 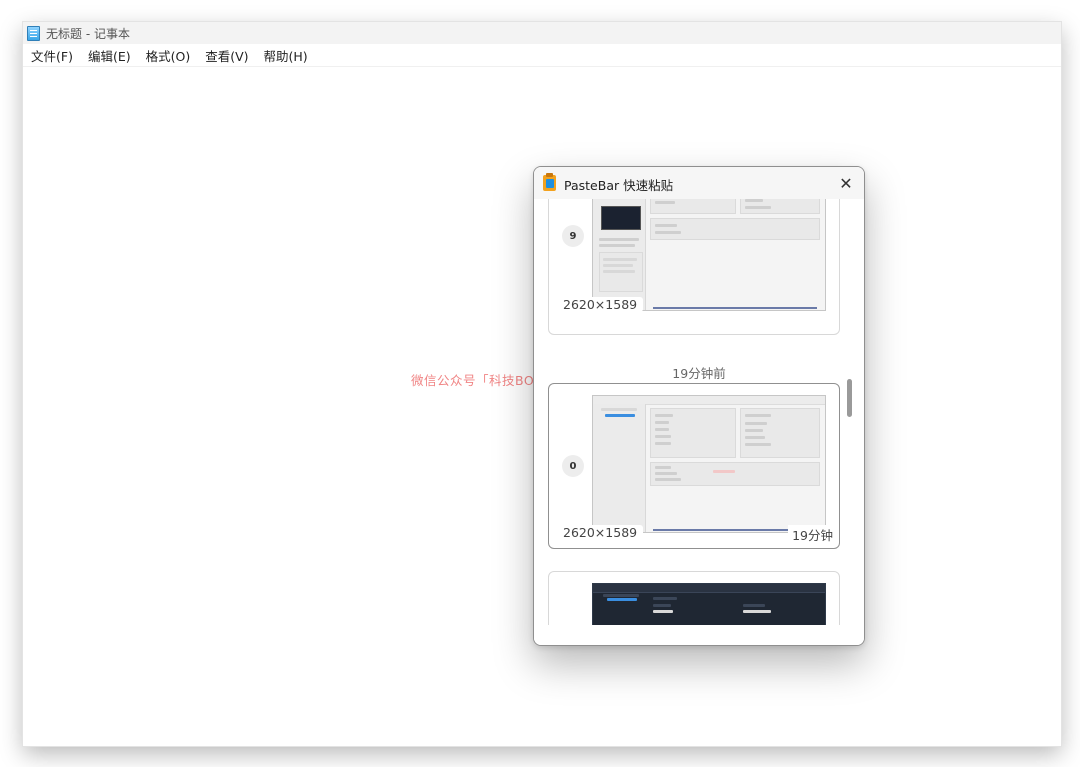 What do you see at coordinates (168, 55) in the screenshot?
I see `menu-format: 格式(O)` at bounding box center [168, 55].